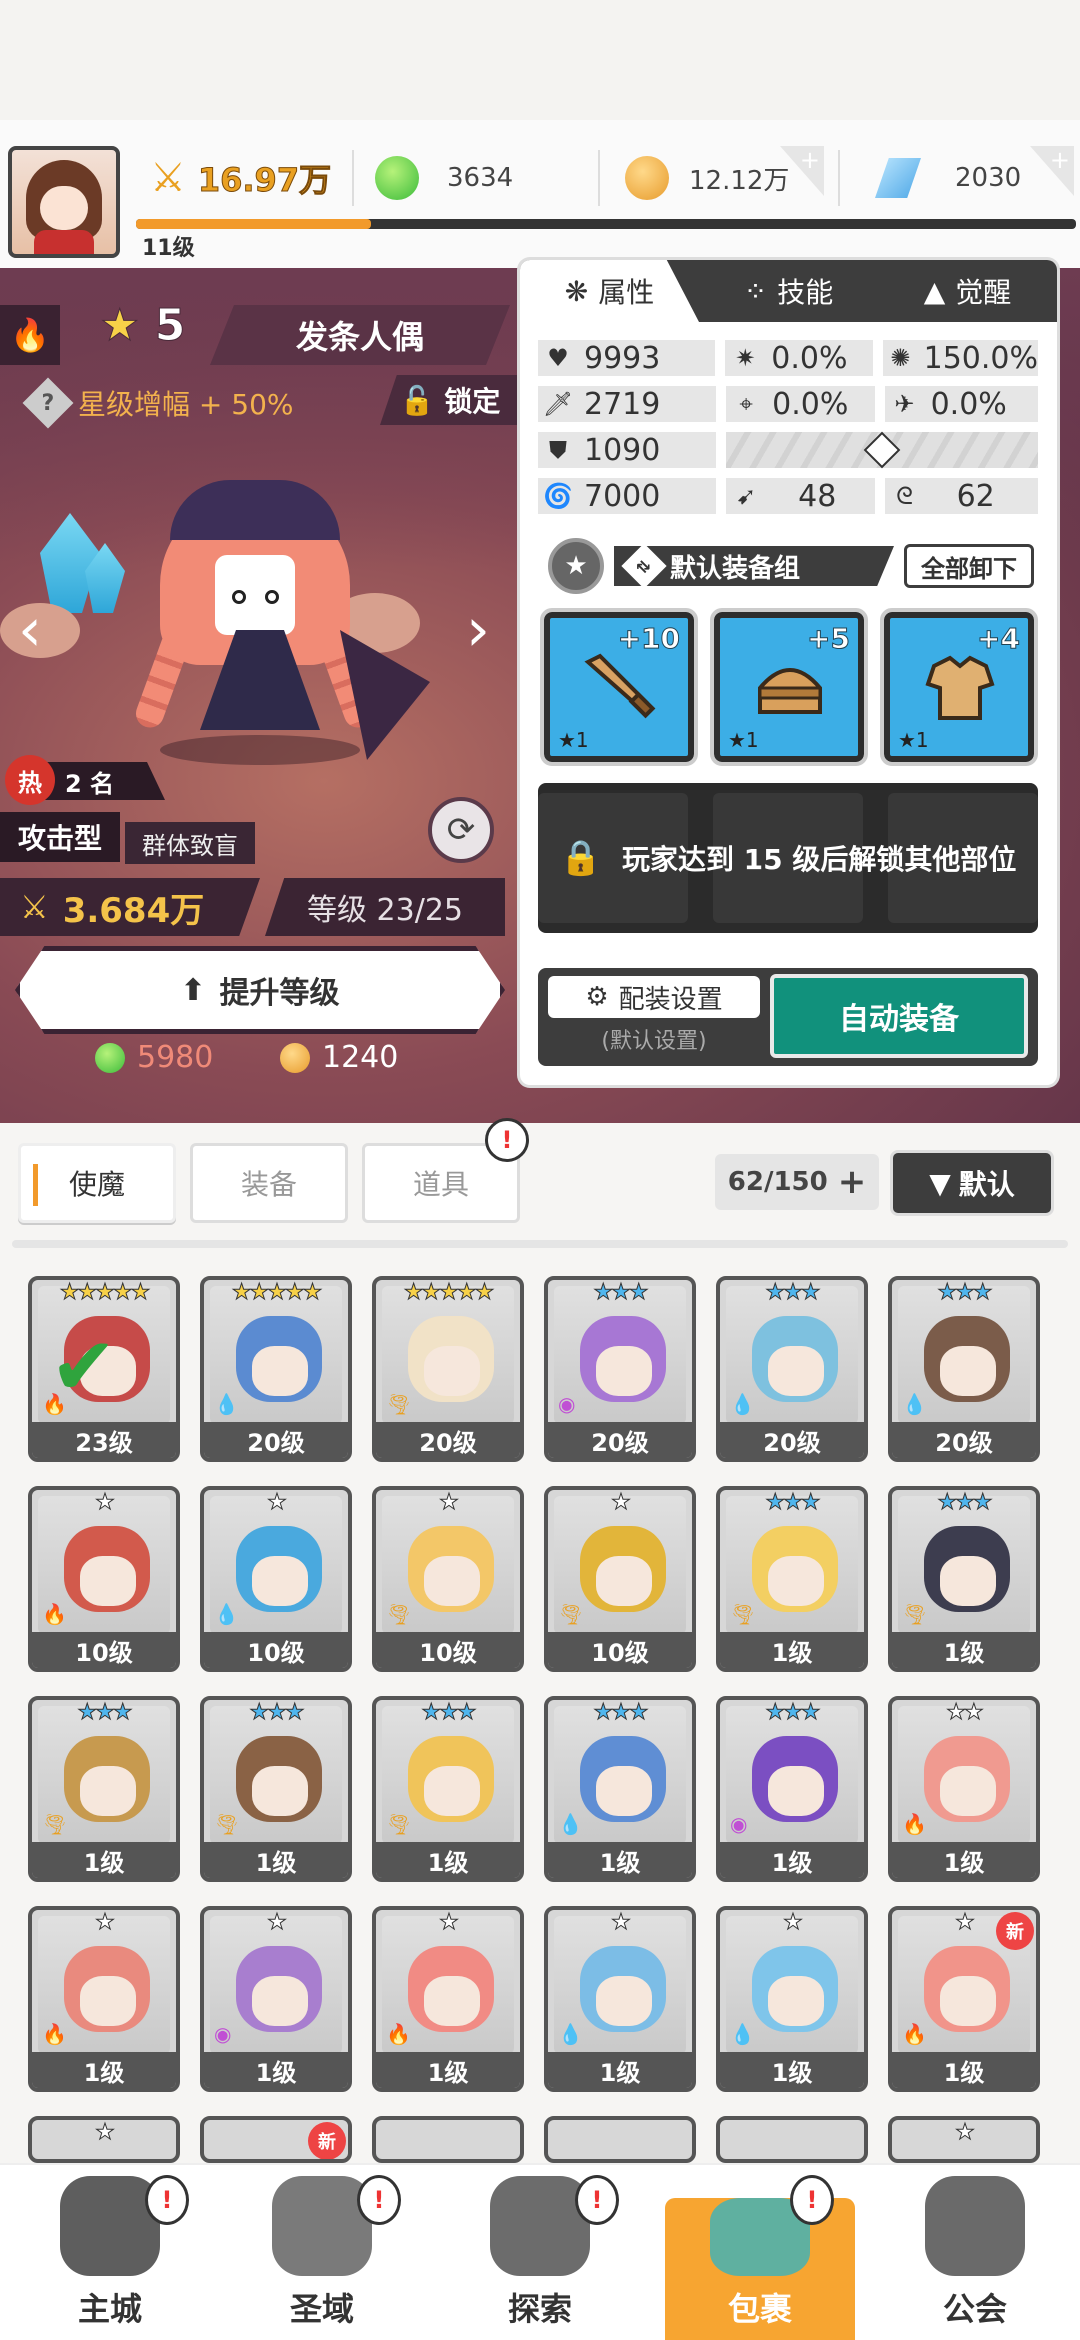 This screenshot has height=2340, width=1080. Describe the element at coordinates (972, 1183) in the screenshot. I see `sort-dropdown: ▼ 默认` at that location.